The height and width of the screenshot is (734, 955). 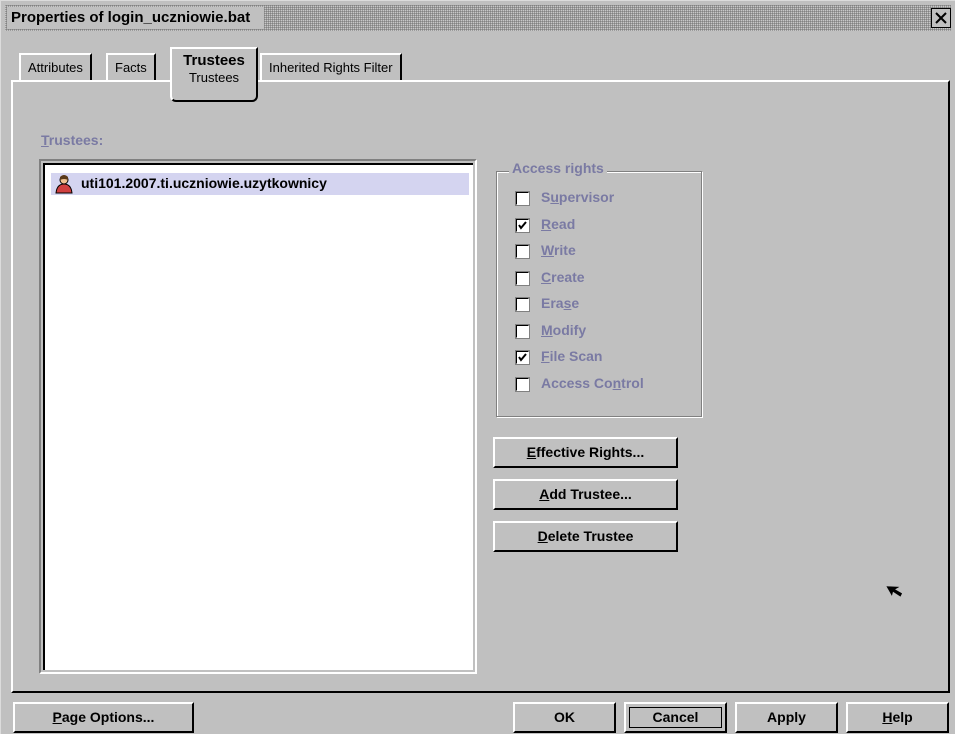 What do you see at coordinates (786, 717) in the screenshot?
I see `apply-button: Apply` at bounding box center [786, 717].